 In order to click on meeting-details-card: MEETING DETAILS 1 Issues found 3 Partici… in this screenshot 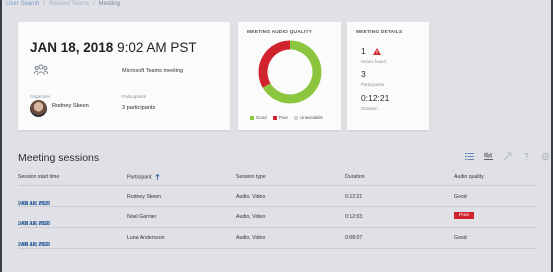, I will do `click(388, 76)`.